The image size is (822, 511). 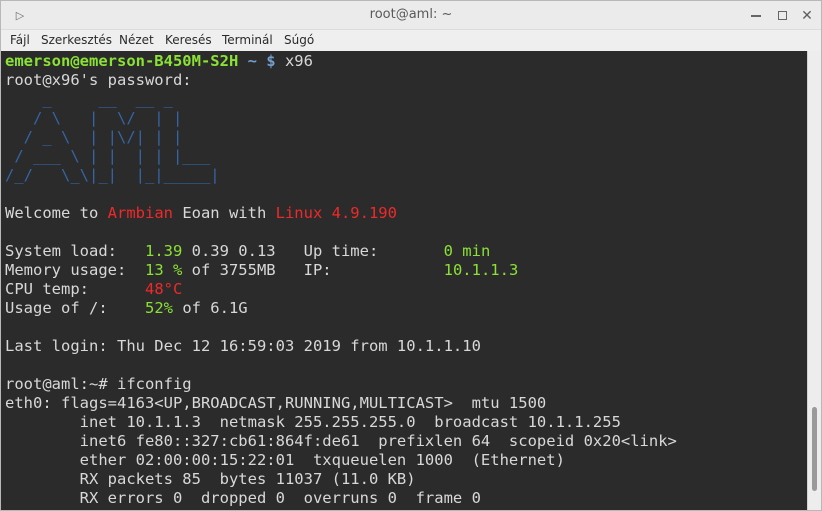 I want to click on ip-label: IP:, so click(x=359, y=270).